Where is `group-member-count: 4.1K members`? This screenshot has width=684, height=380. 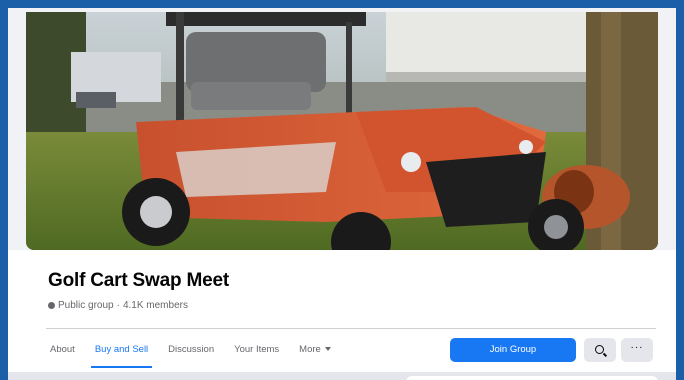 group-member-count: 4.1K members is located at coordinates (155, 305).